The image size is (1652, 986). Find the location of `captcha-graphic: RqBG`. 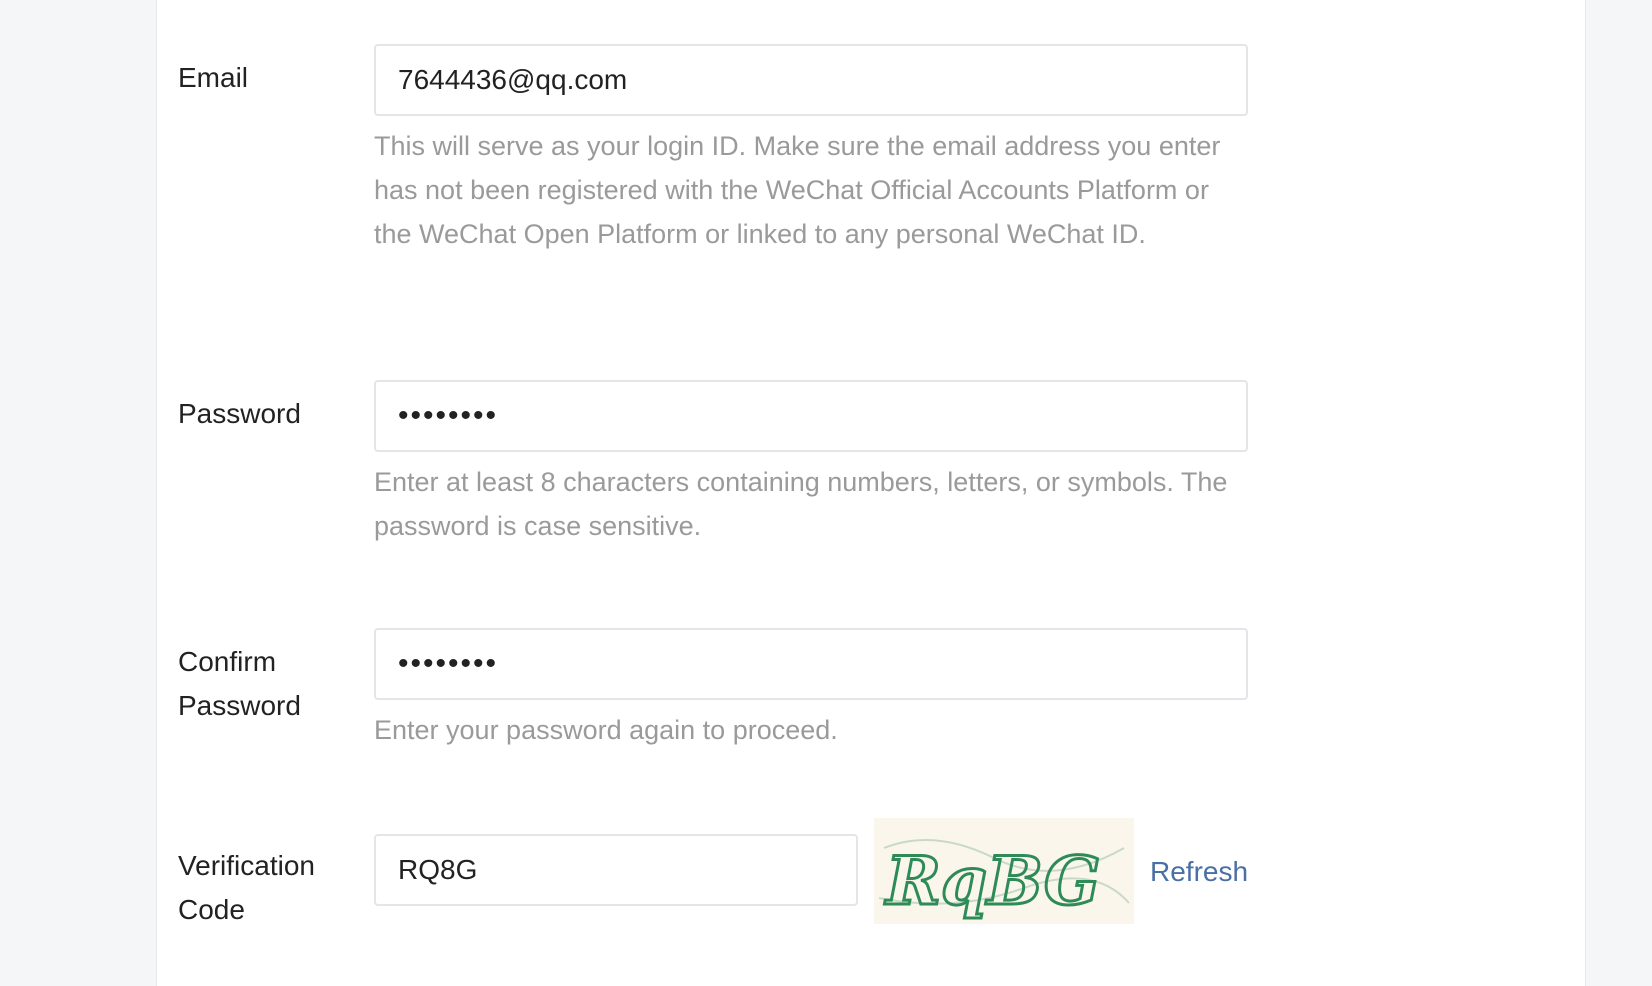

captcha-graphic: RqBG is located at coordinates (1004, 871).